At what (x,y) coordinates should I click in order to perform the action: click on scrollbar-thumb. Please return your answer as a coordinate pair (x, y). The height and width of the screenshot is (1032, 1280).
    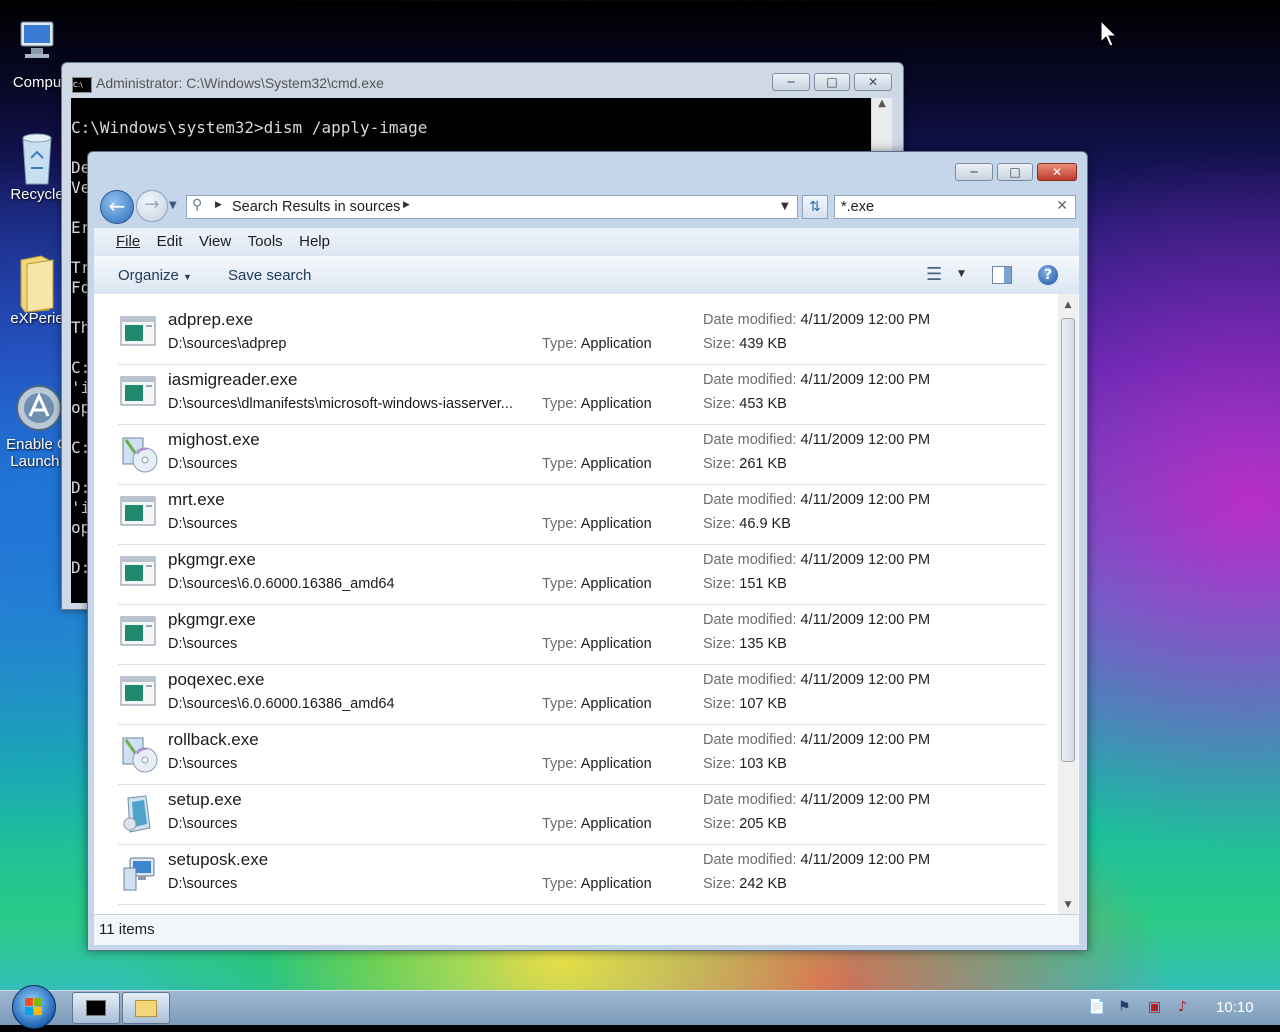
    Looking at the image, I should click on (1068, 540).